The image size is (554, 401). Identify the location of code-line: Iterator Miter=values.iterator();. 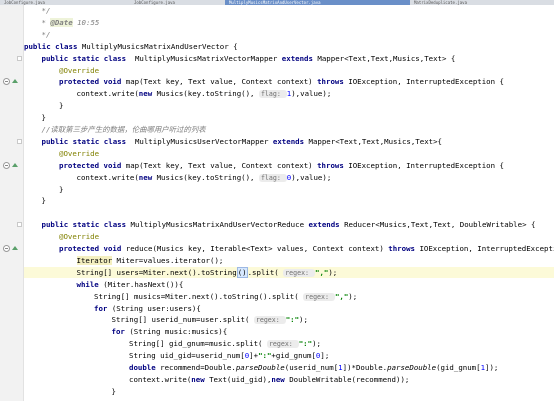
(123, 260).